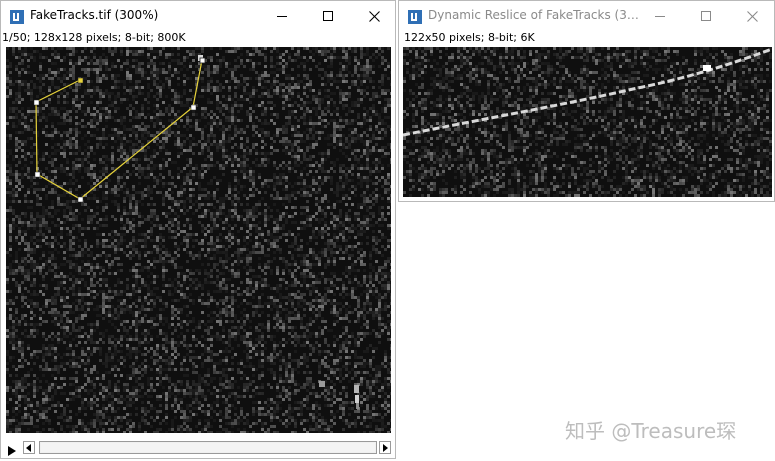 Image resolution: width=775 pixels, height=461 pixels. I want to click on stack-slider, so click(198, 448).